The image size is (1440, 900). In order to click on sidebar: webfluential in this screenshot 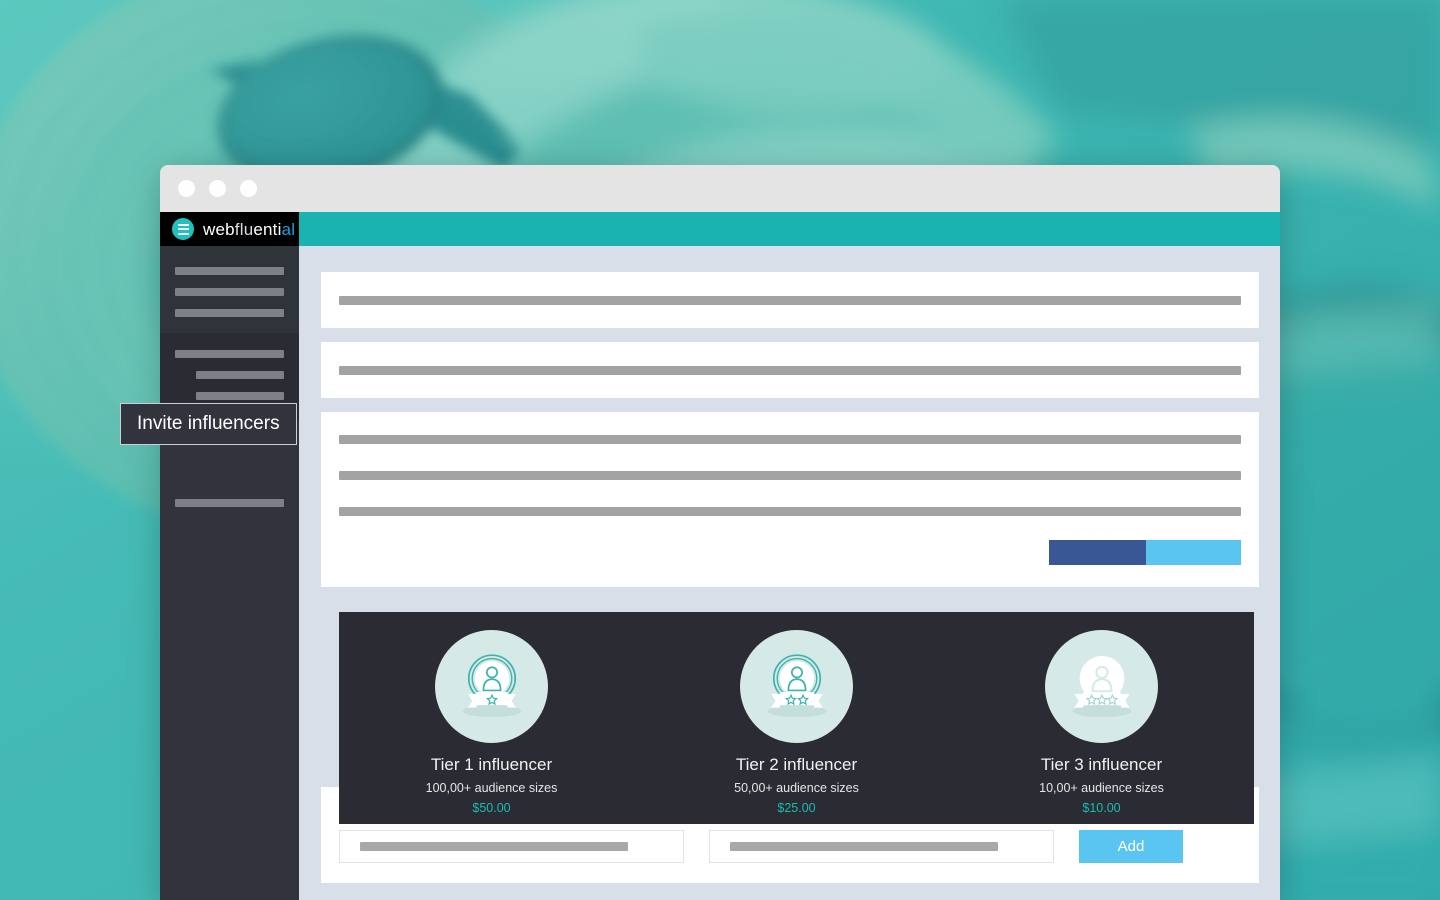, I will do `click(229, 556)`.